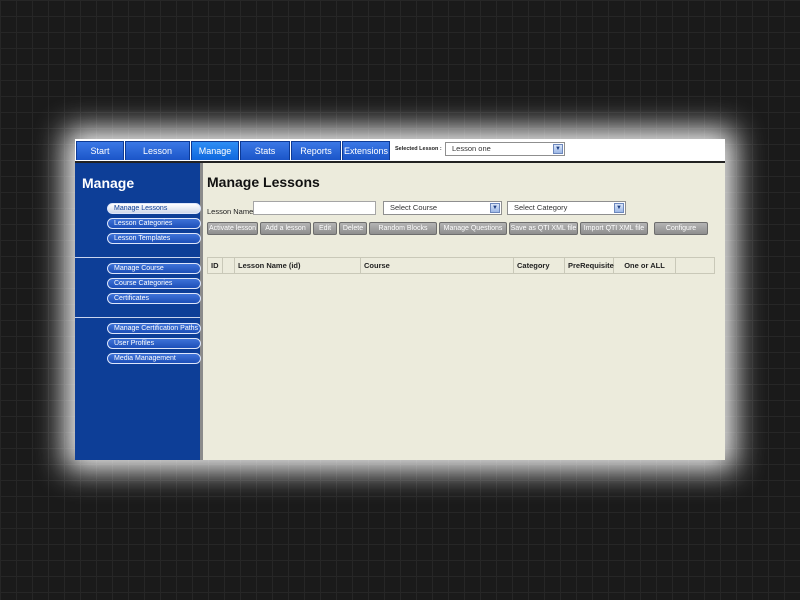 Image resolution: width=800 pixels, height=600 pixels. What do you see at coordinates (418, 149) in the screenshot?
I see `selected-lesson-label: Selected Lesson :` at bounding box center [418, 149].